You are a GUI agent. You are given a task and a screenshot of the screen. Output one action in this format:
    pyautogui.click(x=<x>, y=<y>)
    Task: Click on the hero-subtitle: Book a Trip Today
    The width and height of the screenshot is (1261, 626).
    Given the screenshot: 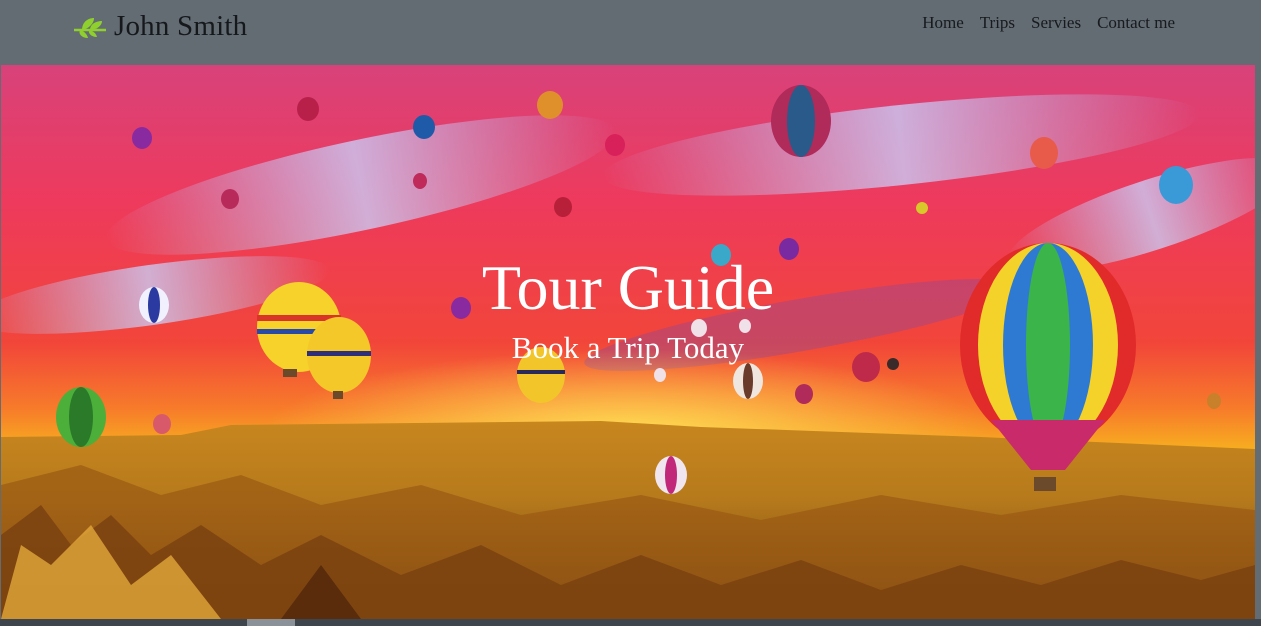 What is the action you would take?
    pyautogui.click(x=628, y=347)
    